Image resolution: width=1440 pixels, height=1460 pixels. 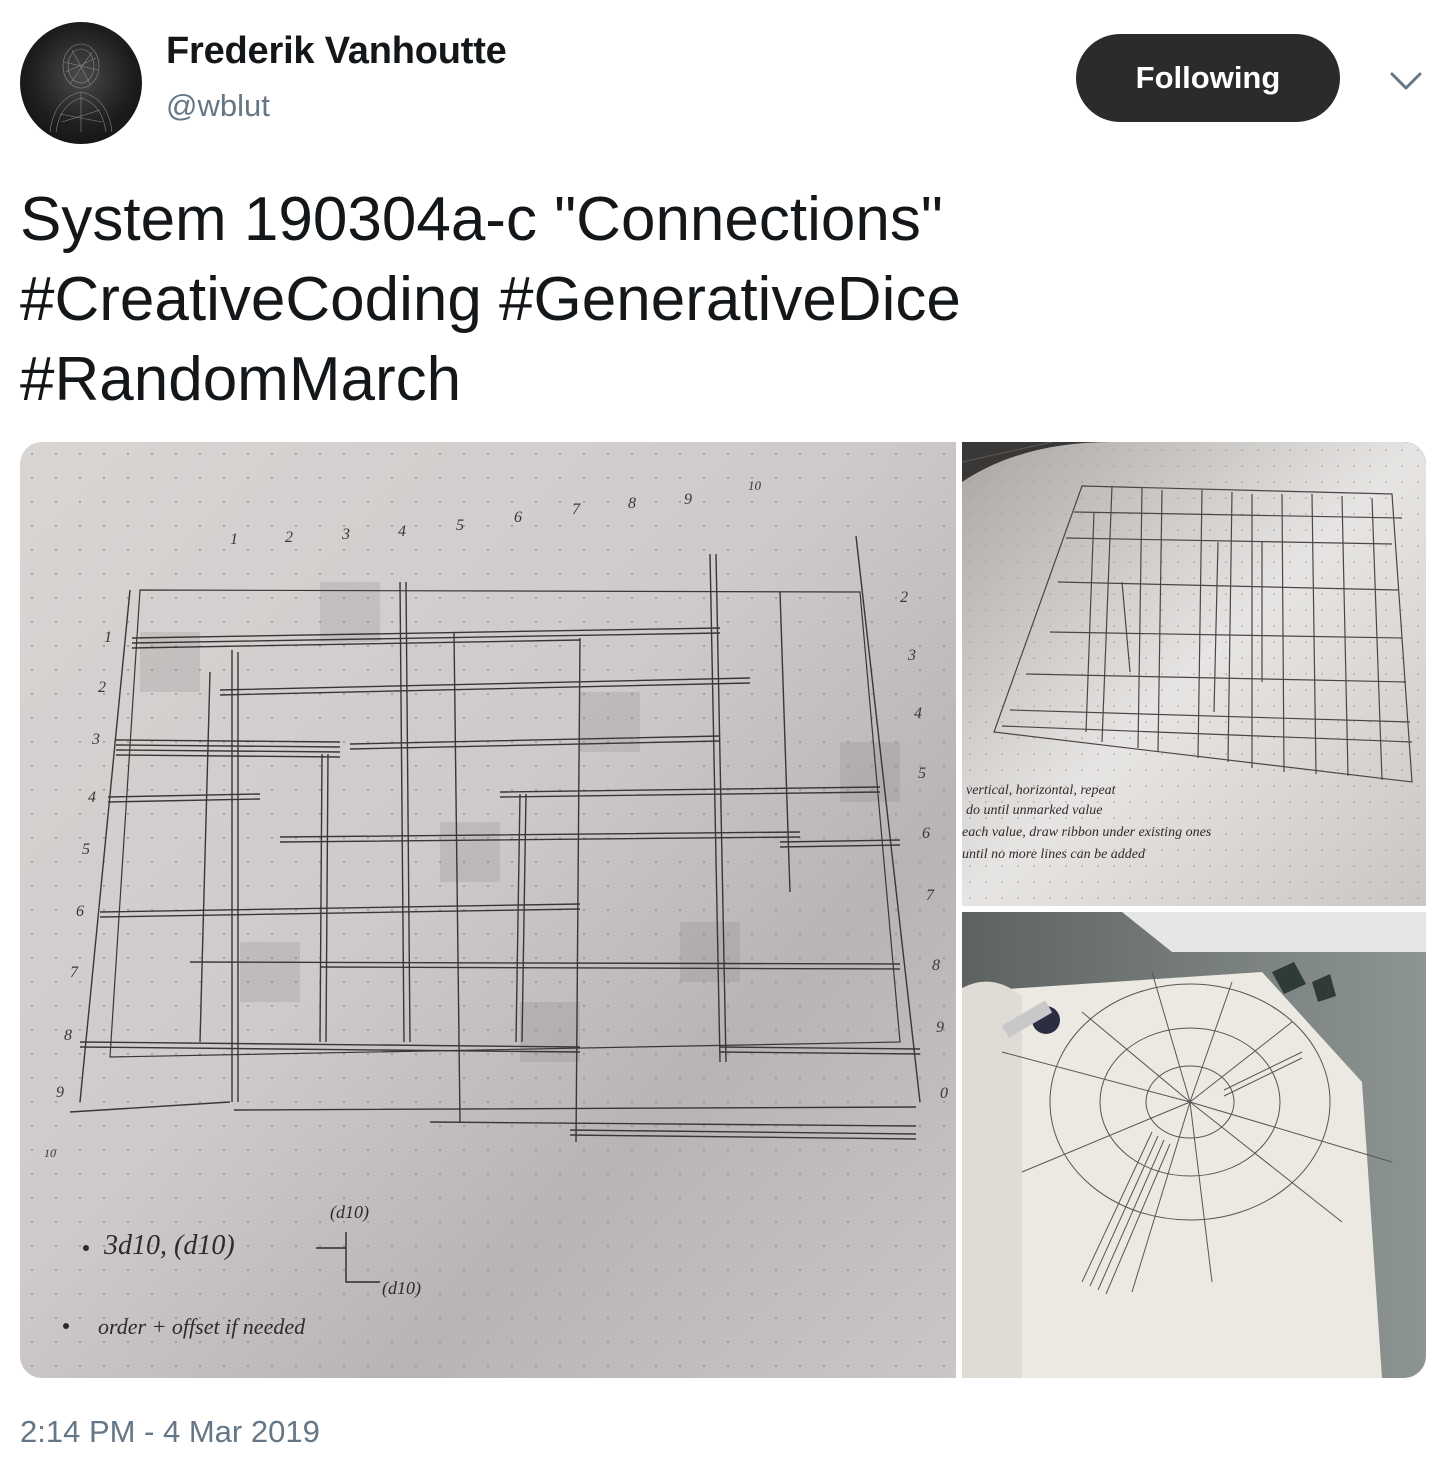 I want to click on chevron-down-icon, so click(x=1406, y=81).